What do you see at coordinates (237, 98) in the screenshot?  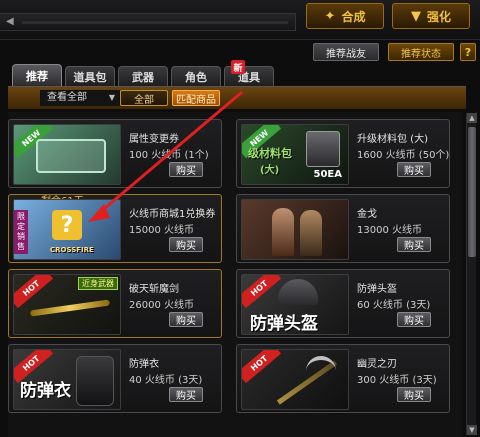 I see `filter-bar: 查看全部 ▼ 全部 匹配商品` at bounding box center [237, 98].